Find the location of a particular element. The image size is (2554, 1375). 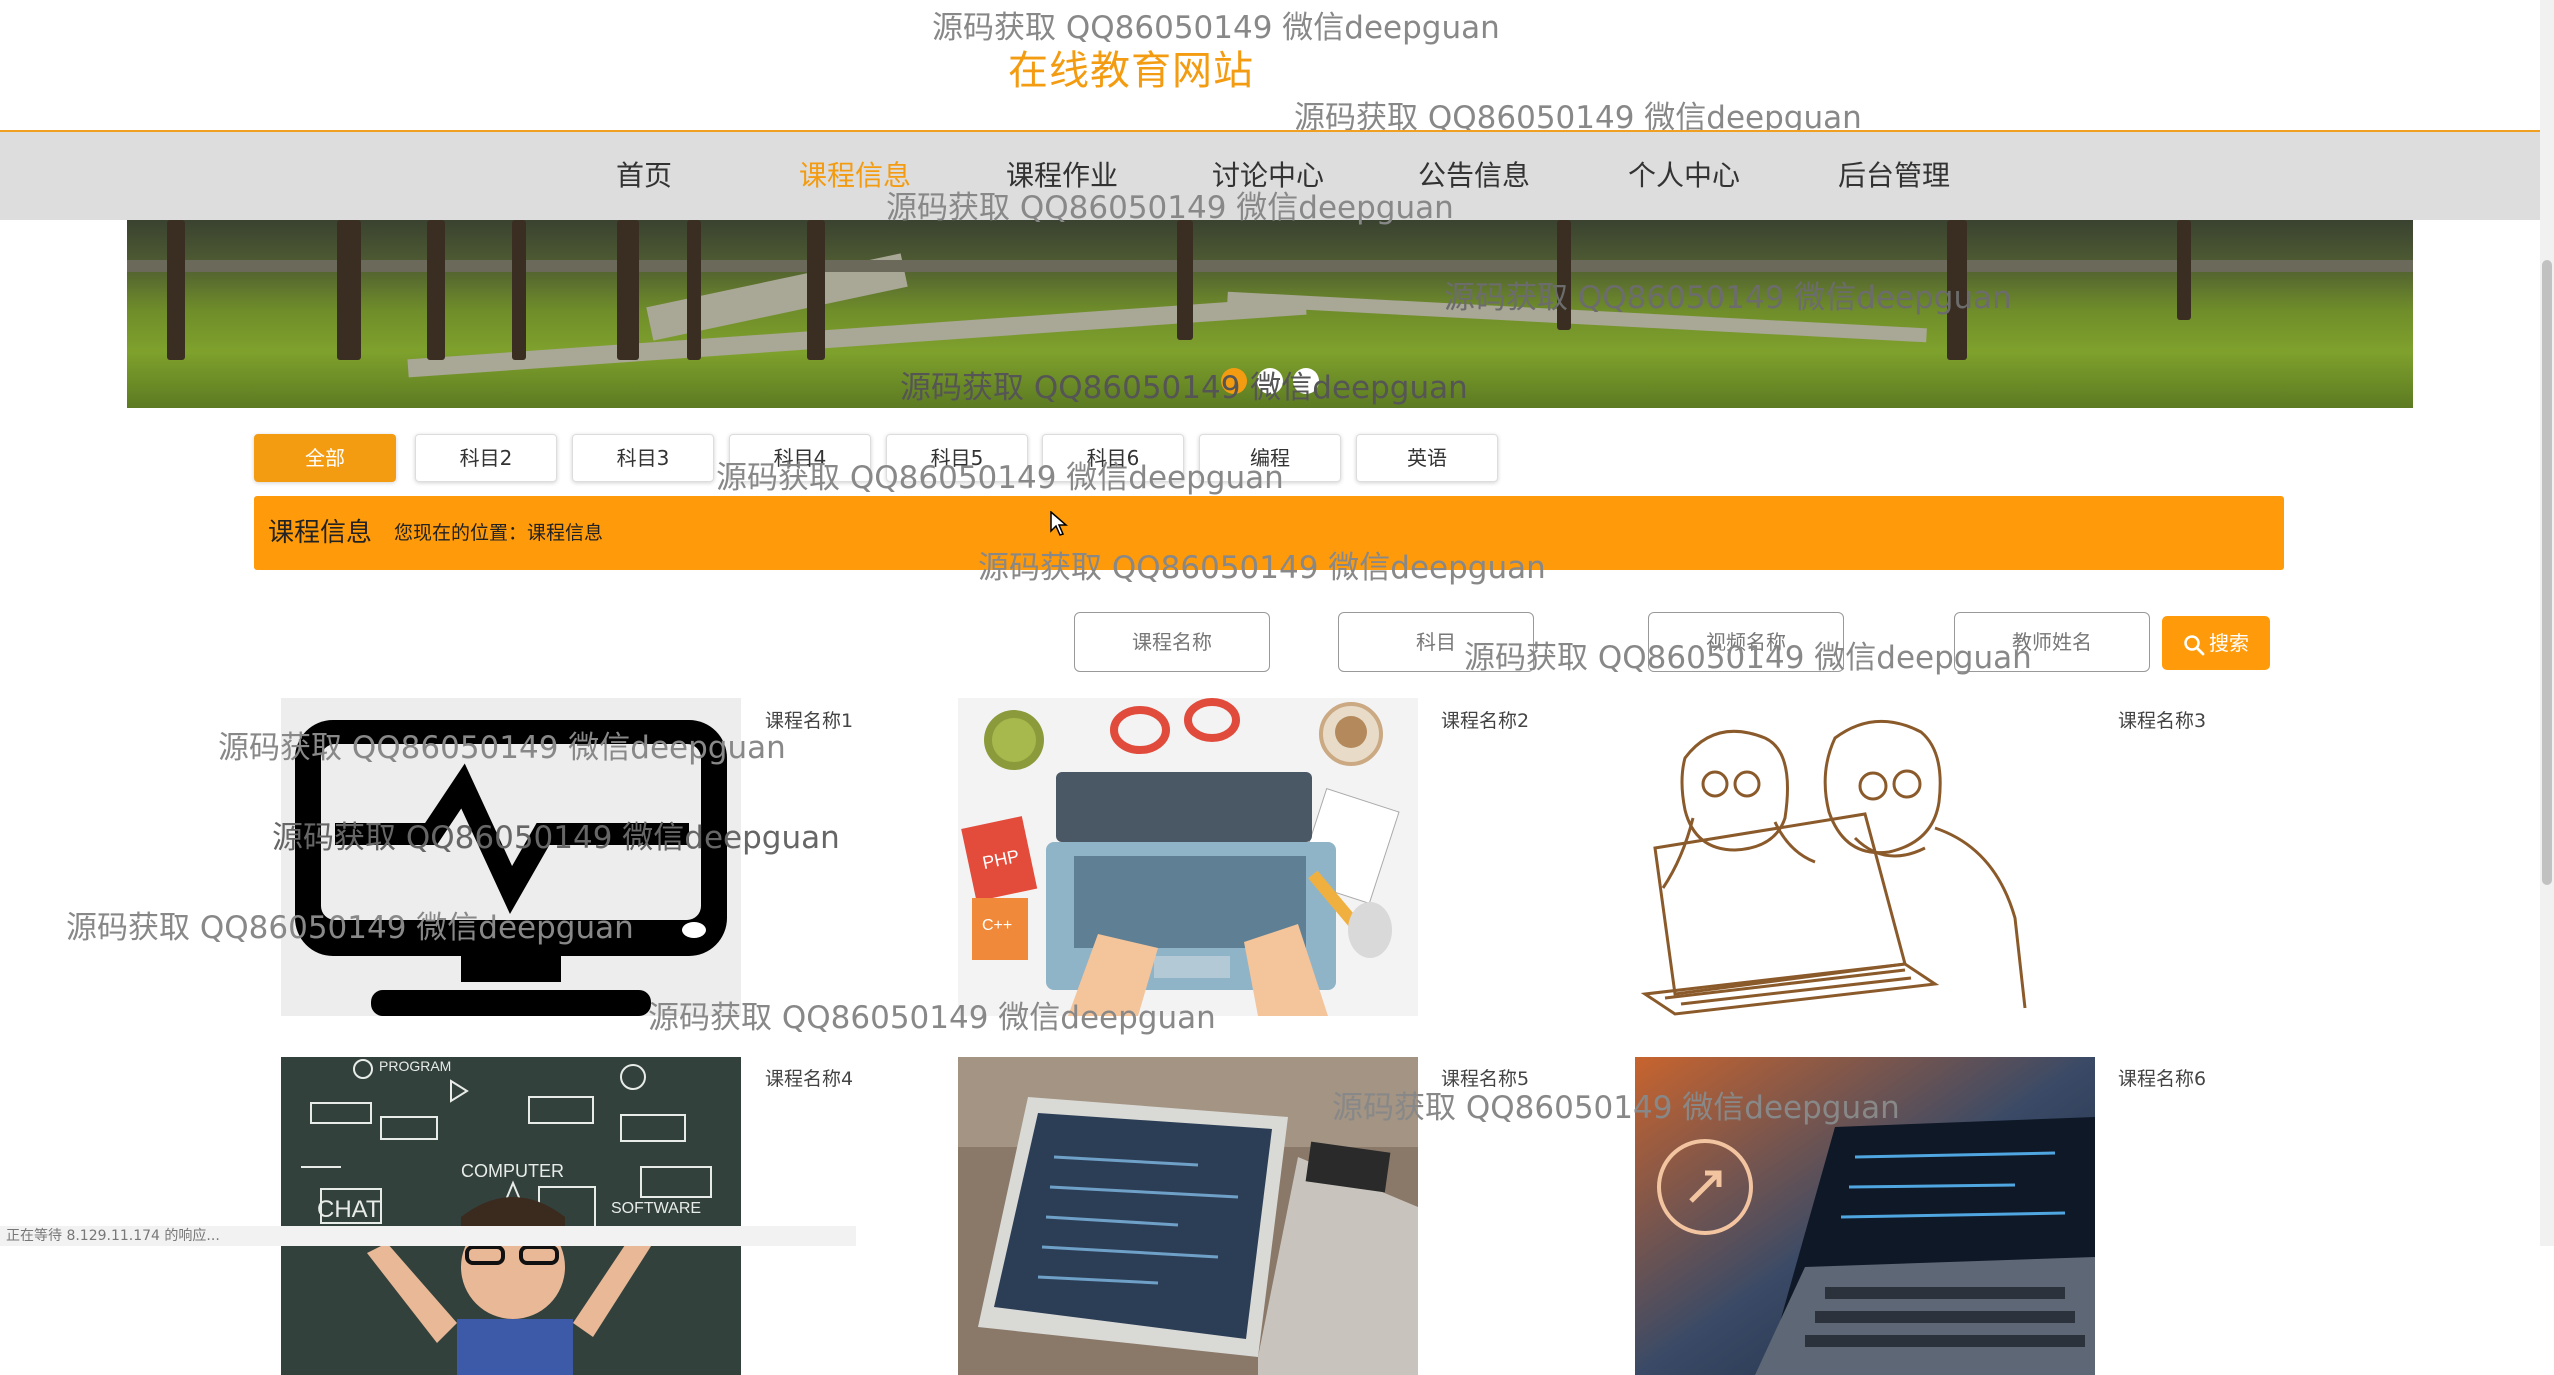

nav-item-homework: 课程作业 is located at coordinates (1062, 176).